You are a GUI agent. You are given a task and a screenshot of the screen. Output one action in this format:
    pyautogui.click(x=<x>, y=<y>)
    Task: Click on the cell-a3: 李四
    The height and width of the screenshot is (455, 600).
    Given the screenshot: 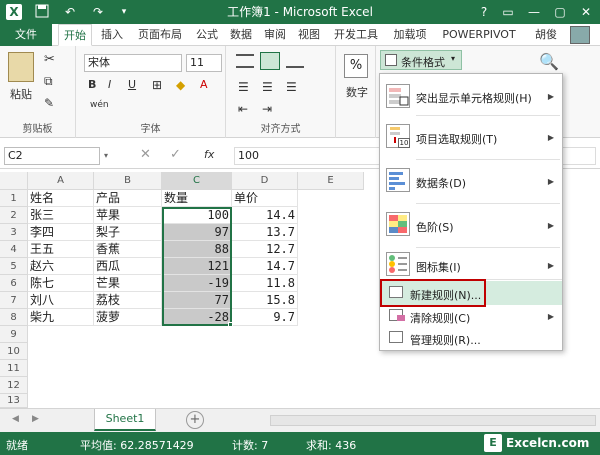 What is the action you would take?
    pyautogui.click(x=61, y=232)
    